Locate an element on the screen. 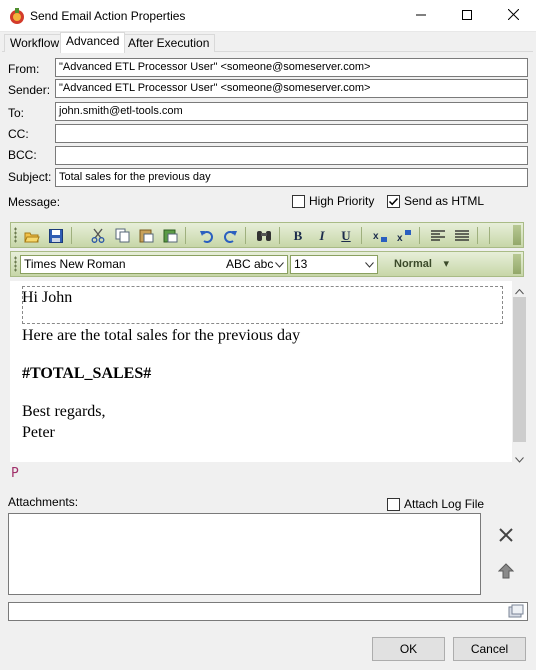  to-field: john.smith@etl-tools.com is located at coordinates (291, 111).